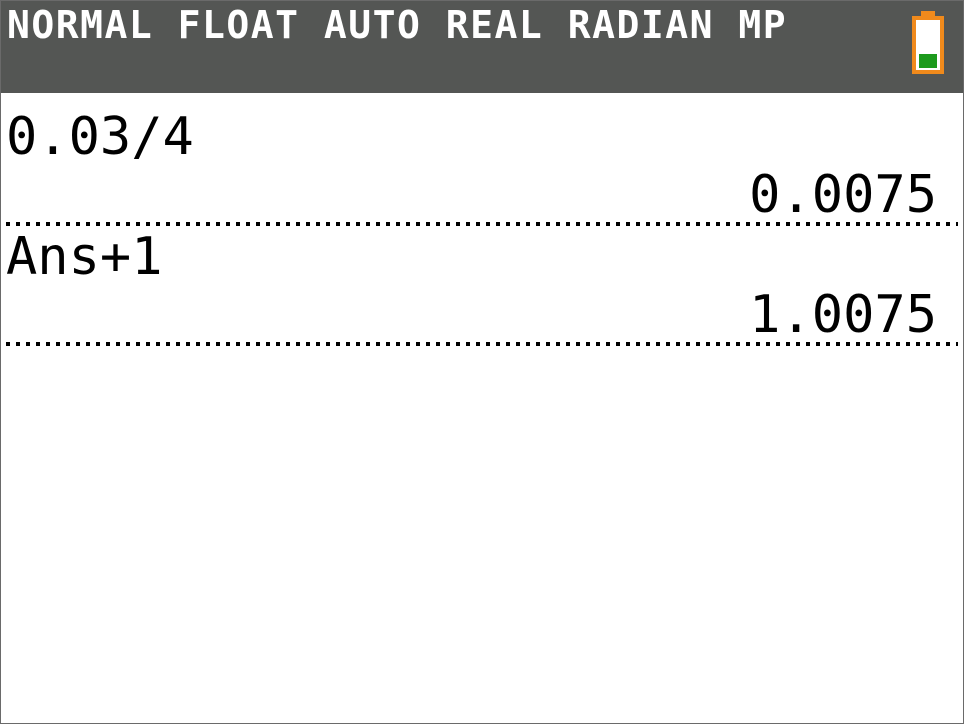 This screenshot has width=964, height=724. I want to click on entry-expression: 0.03/4, so click(100, 137).